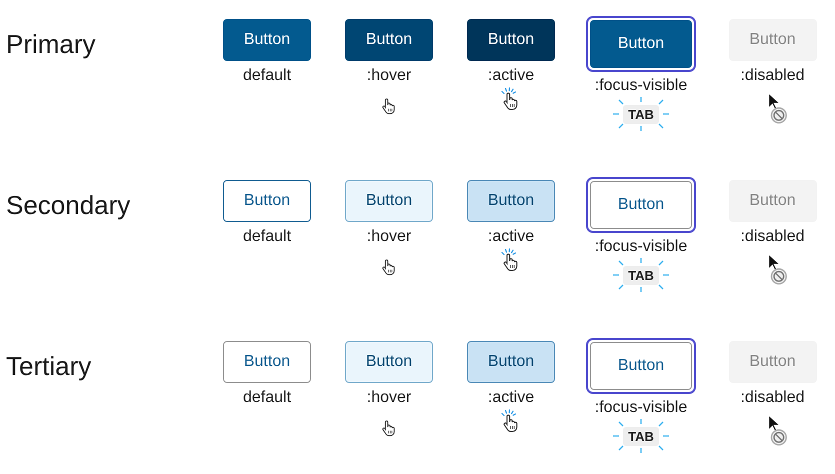  I want to click on variant-title: Primary, so click(51, 44).